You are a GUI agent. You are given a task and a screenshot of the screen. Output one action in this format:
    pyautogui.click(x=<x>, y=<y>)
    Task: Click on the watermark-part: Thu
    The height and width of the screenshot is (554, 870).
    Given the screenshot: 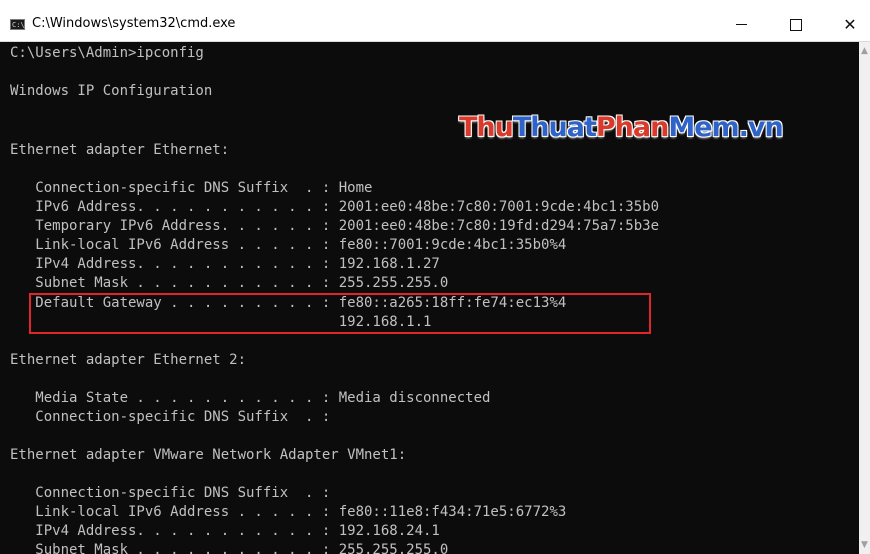 What is the action you would take?
    pyautogui.click(x=486, y=127)
    